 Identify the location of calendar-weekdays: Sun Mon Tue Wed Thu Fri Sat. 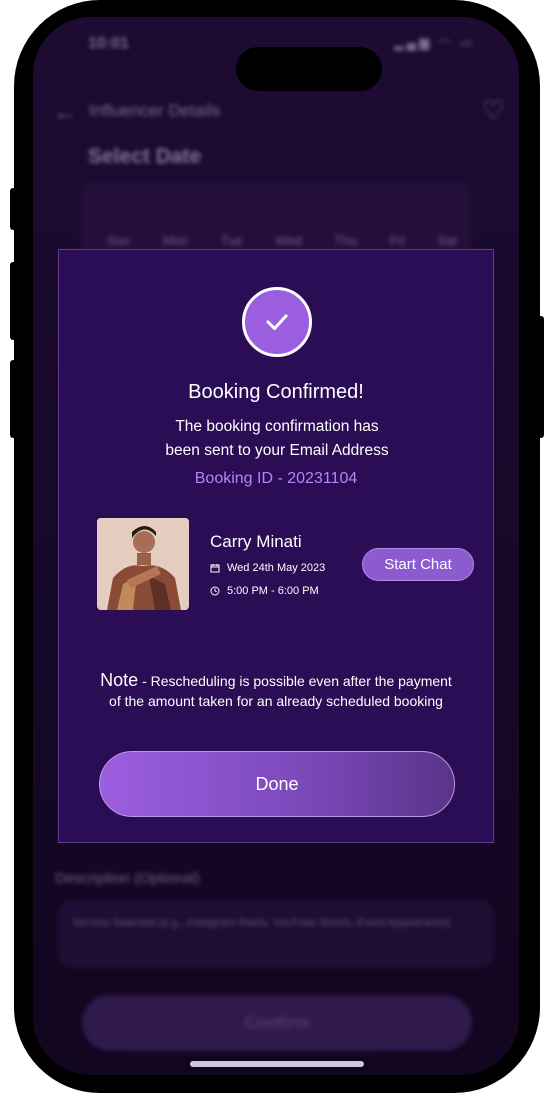
(282, 240).